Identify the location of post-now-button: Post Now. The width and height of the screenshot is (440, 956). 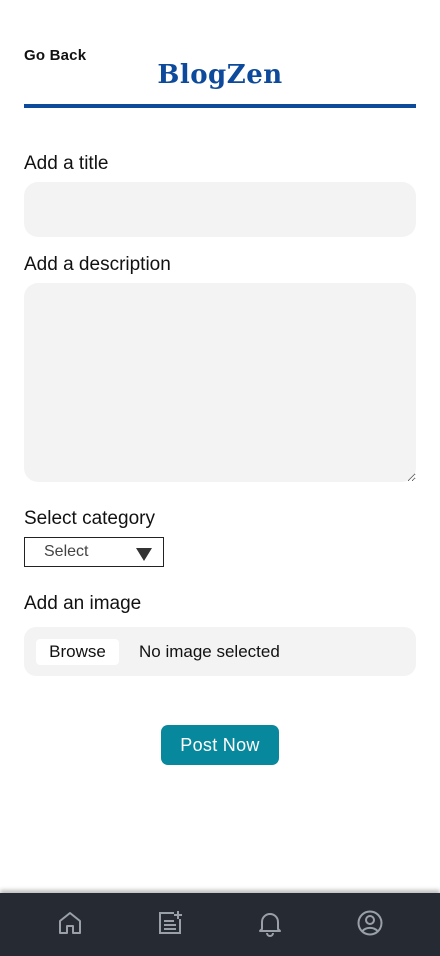
(220, 745).